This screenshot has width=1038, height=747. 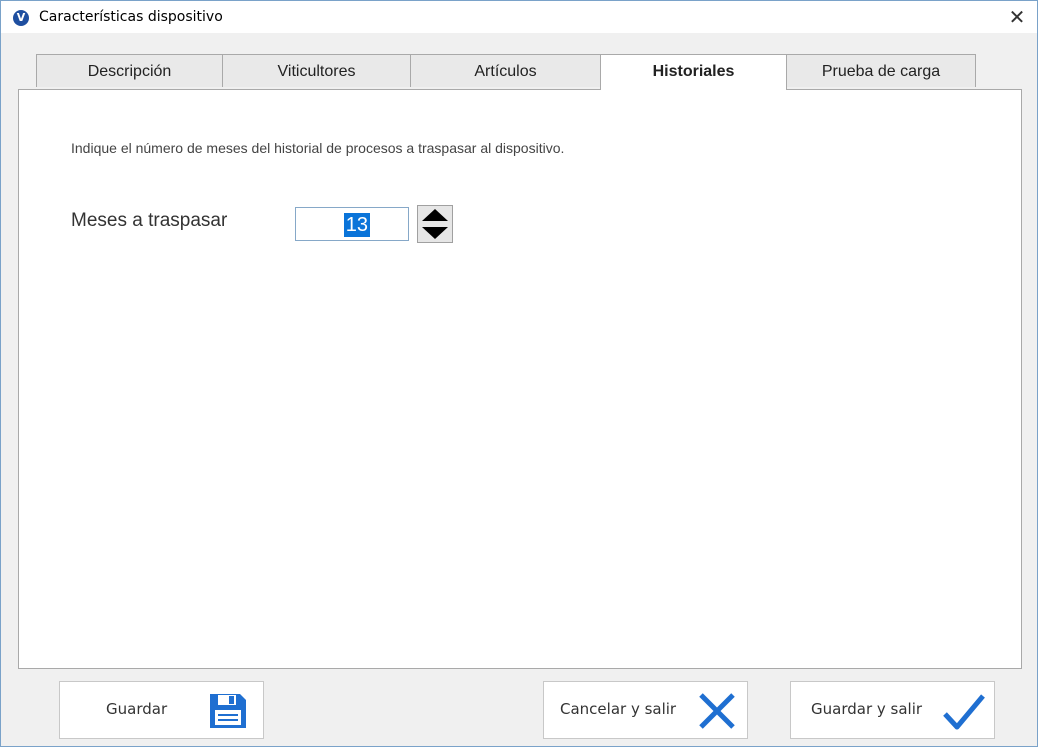 What do you see at coordinates (435, 233) in the screenshot?
I see `arrow-down-icon` at bounding box center [435, 233].